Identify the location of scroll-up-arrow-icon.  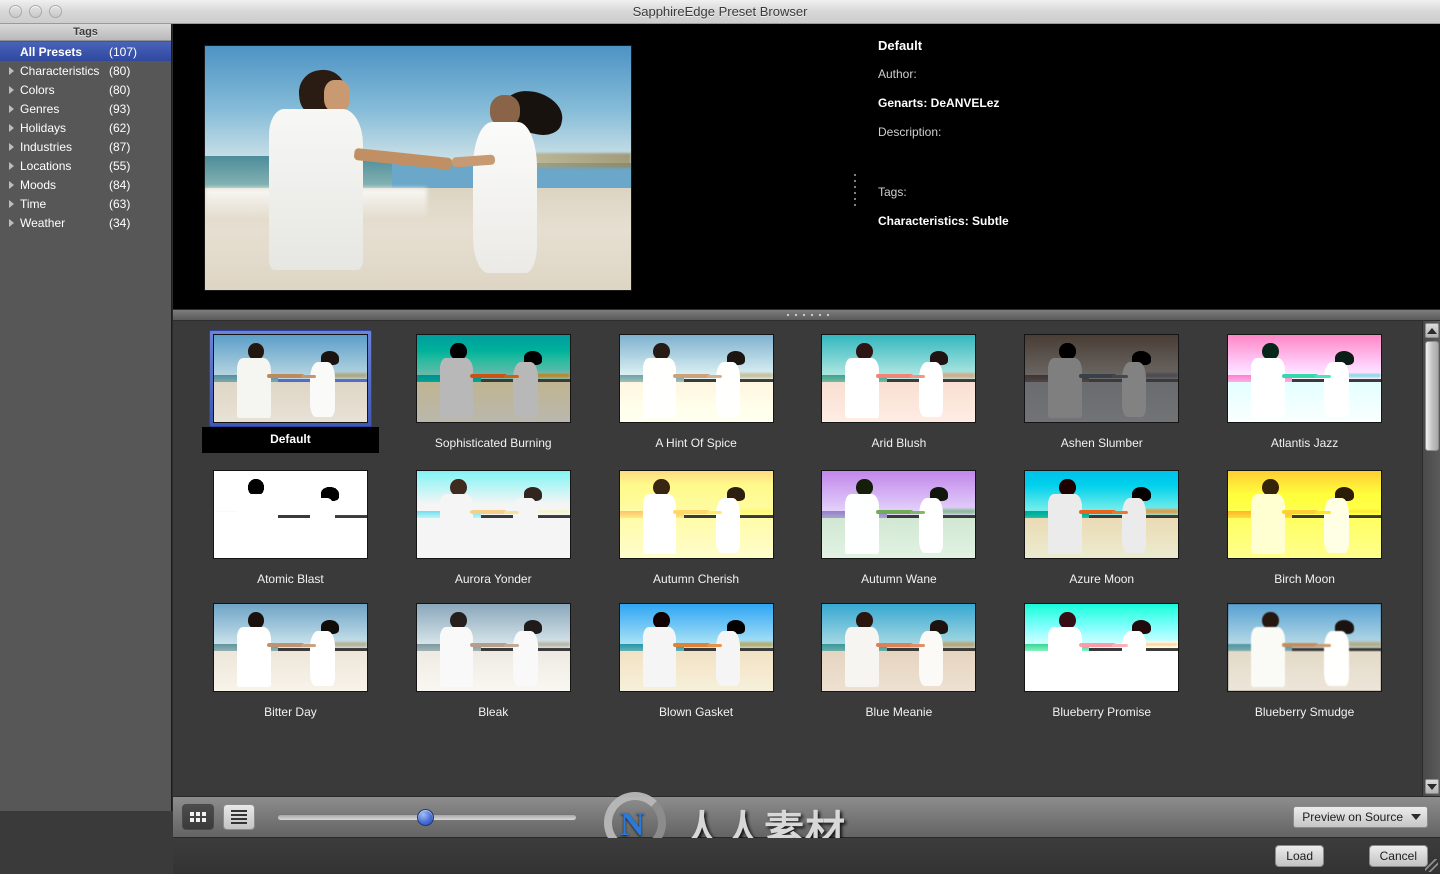
(1432, 330).